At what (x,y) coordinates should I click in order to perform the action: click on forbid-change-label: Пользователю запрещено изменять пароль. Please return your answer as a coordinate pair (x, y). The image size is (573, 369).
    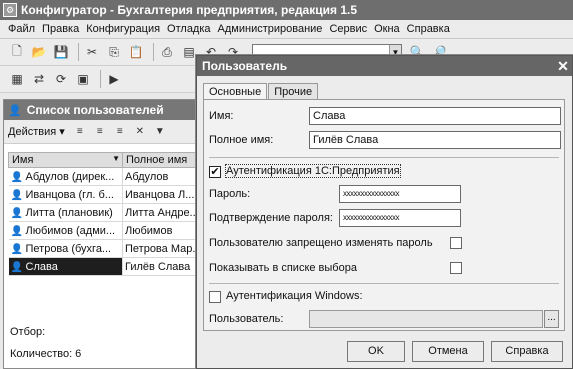
    Looking at the image, I should click on (321, 243).